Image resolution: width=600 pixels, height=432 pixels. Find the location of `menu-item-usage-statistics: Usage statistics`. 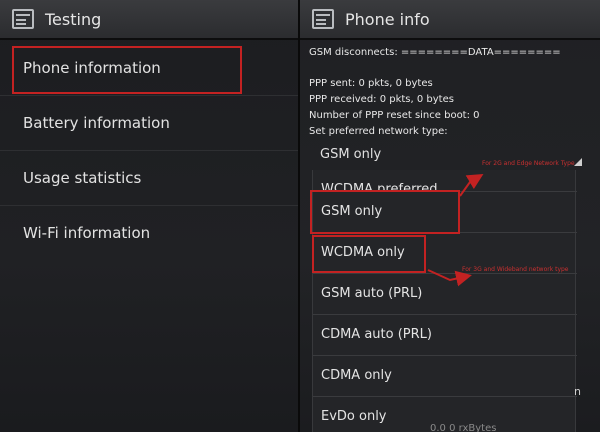

menu-item-usage-statistics: Usage statistics is located at coordinates (149, 179).